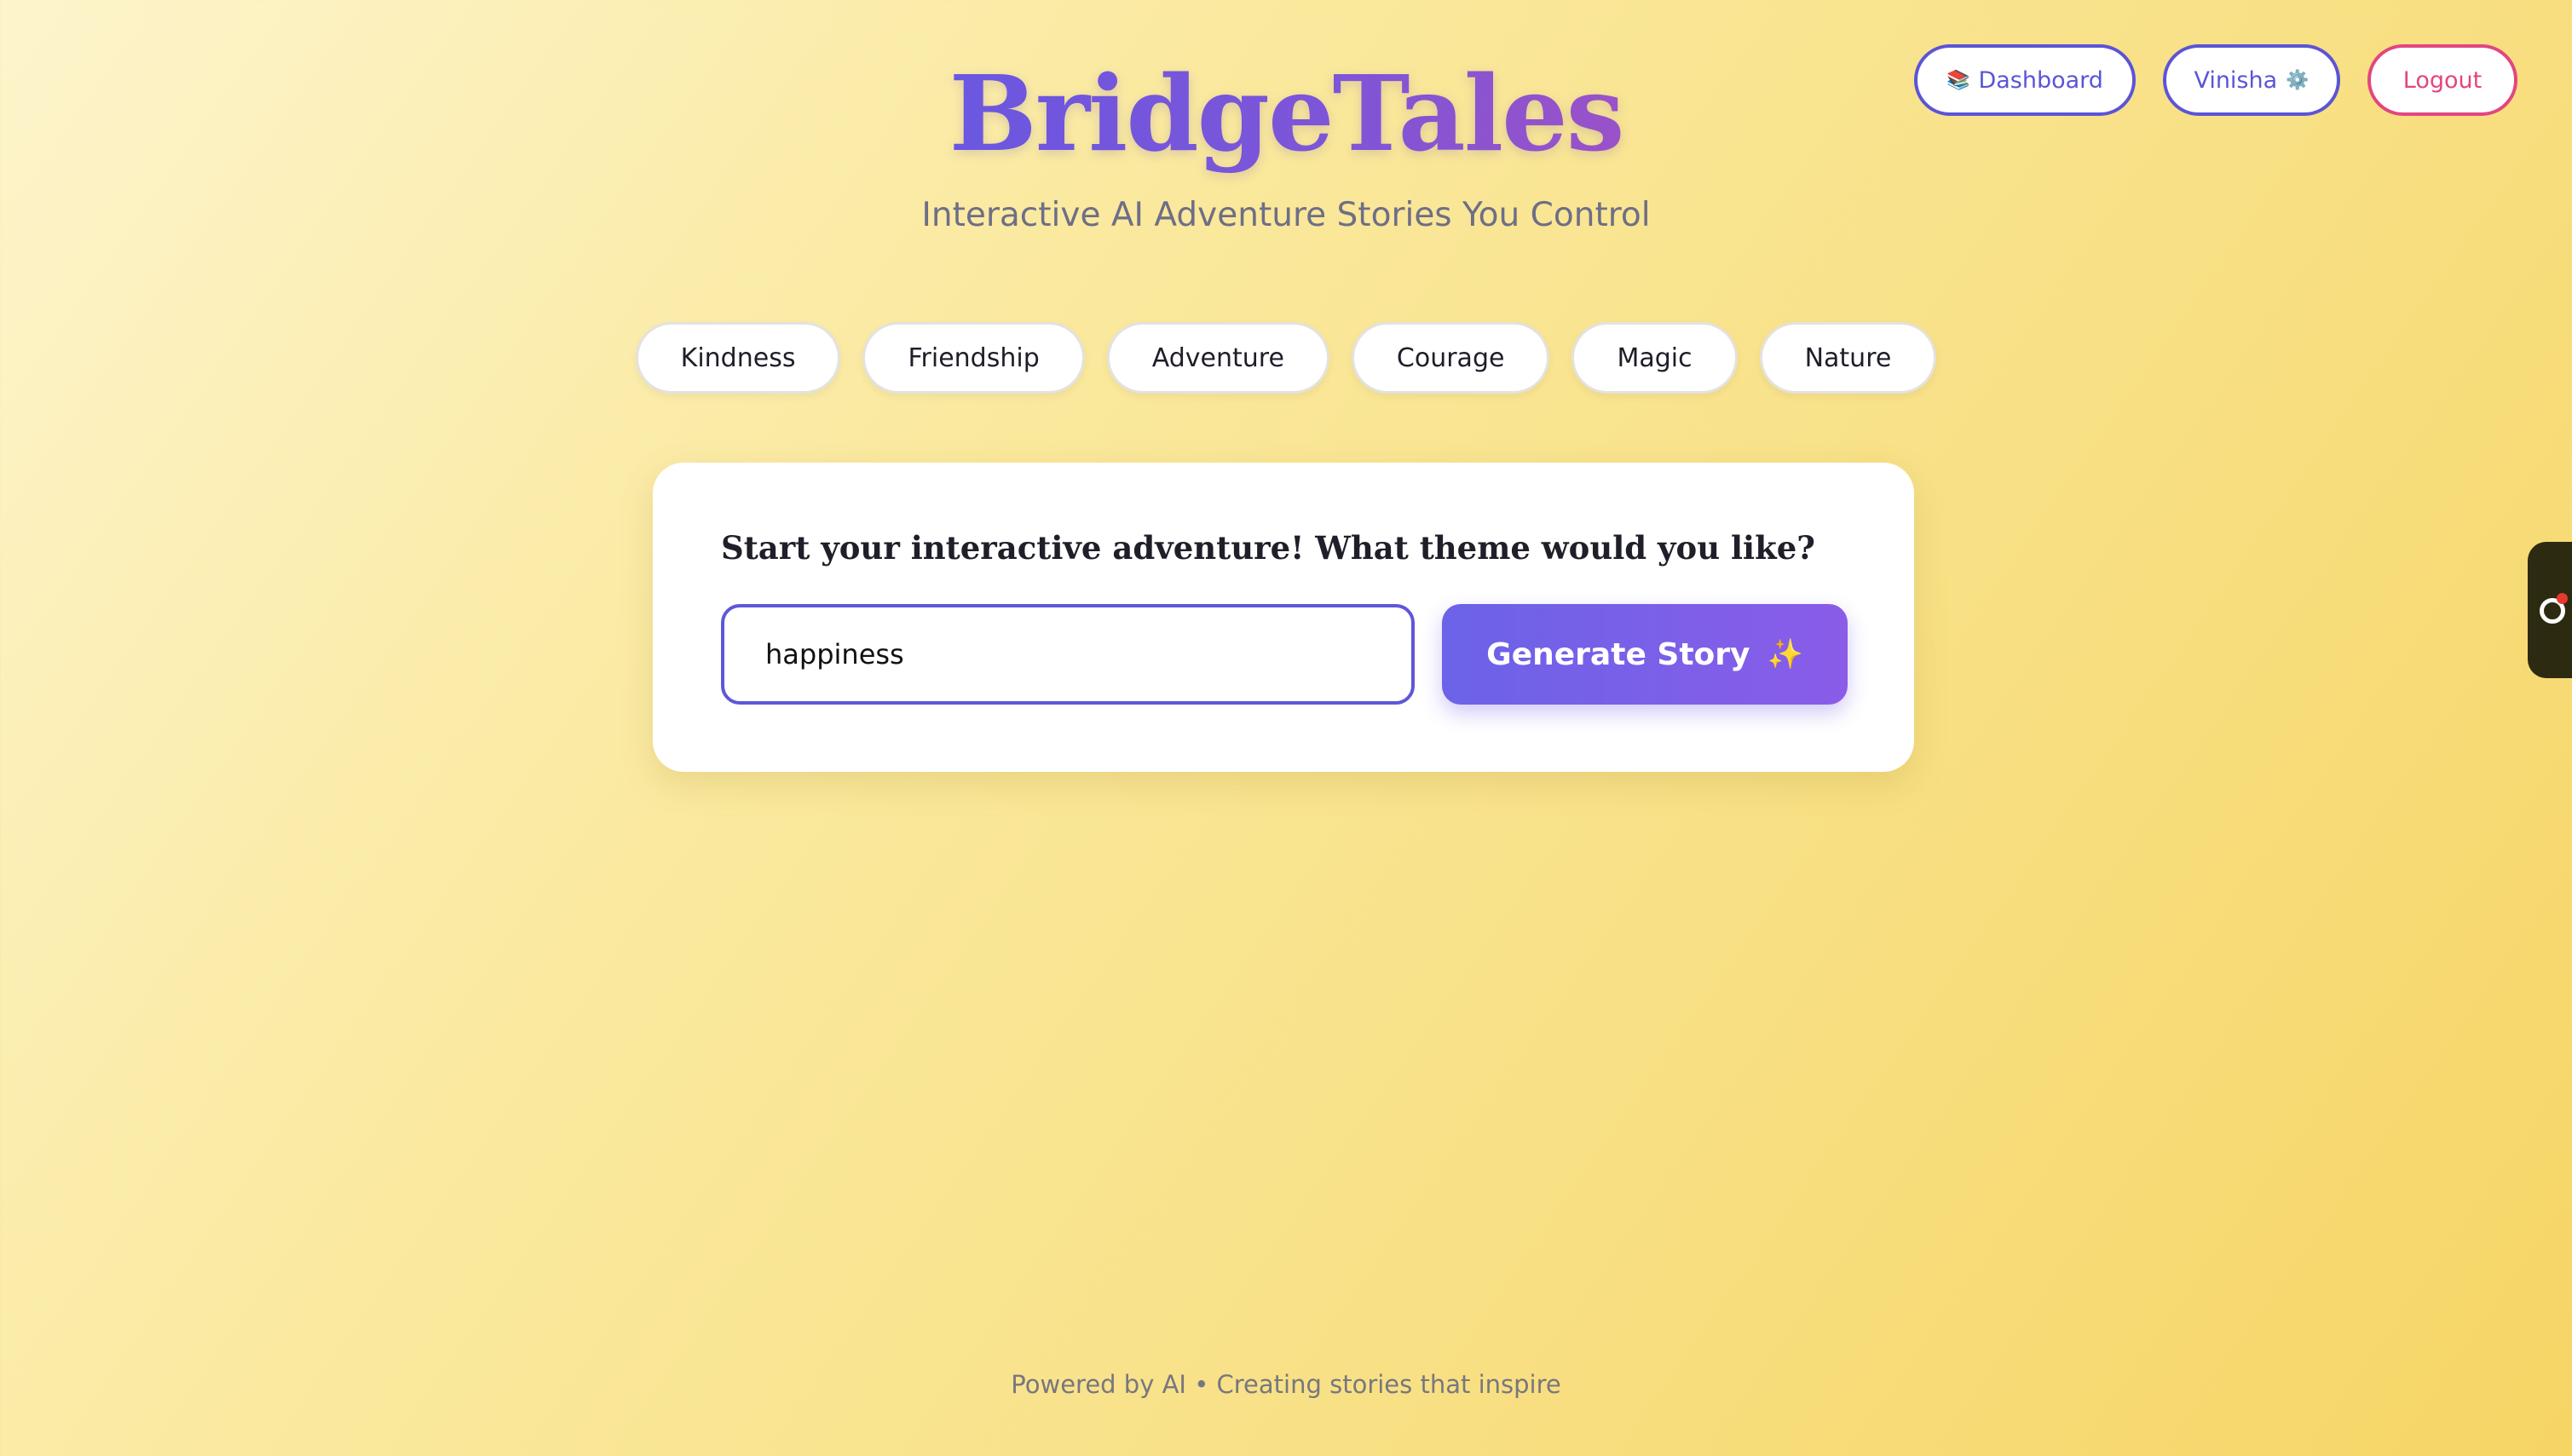 This screenshot has height=1456, width=2572. I want to click on theme-chip-kindness: Kindness, so click(738, 358).